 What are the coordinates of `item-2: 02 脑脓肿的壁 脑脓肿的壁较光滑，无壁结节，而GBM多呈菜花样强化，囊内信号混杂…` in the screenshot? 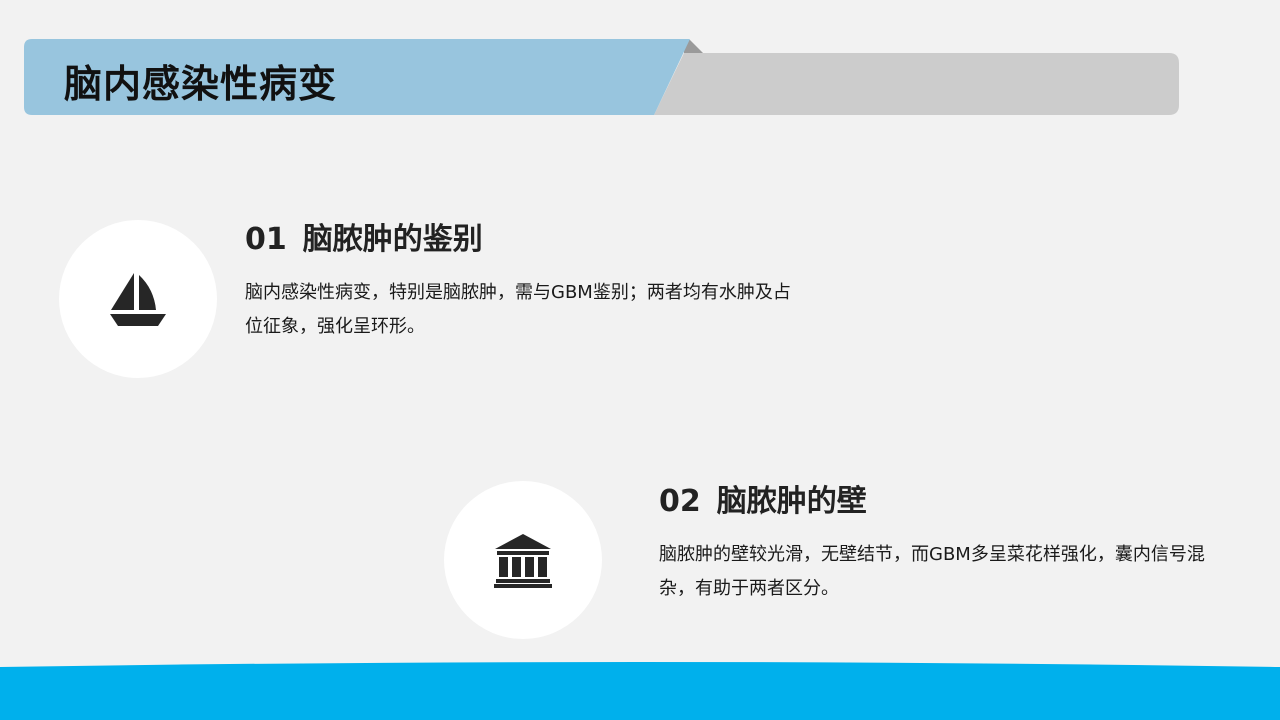 It's located at (939, 544).